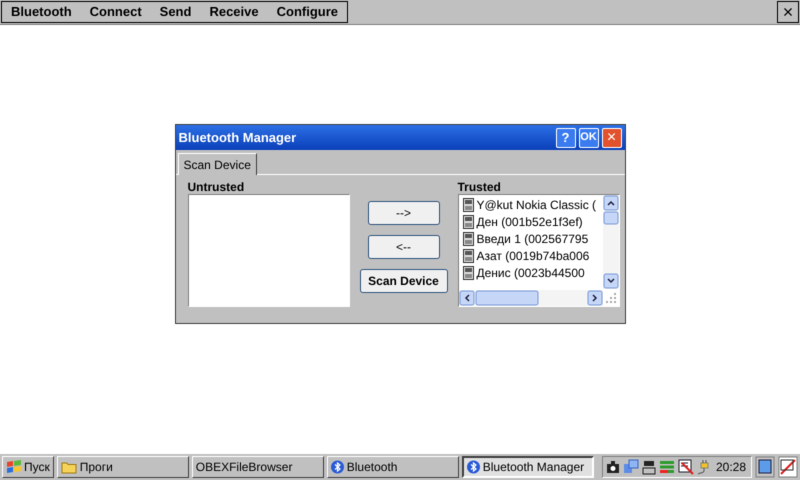 This screenshot has width=800, height=480. What do you see at coordinates (788, 467) in the screenshot?
I see `pen-icon` at bounding box center [788, 467].